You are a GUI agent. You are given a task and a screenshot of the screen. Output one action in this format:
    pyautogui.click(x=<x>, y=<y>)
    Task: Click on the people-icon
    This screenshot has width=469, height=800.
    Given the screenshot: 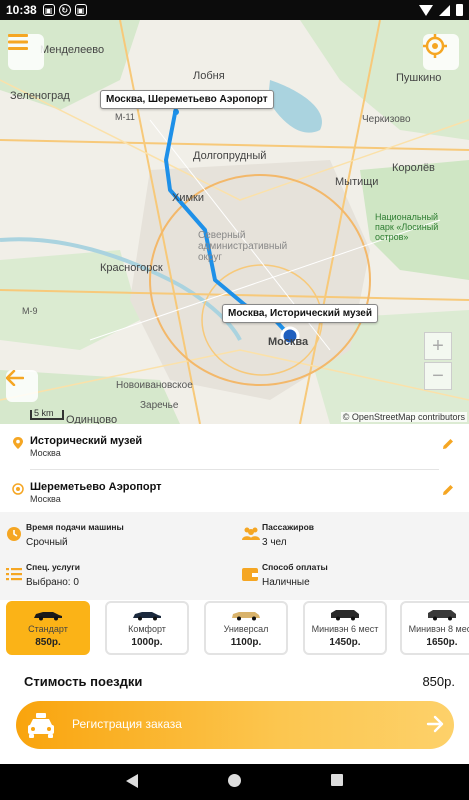 What is the action you would take?
    pyautogui.click(x=251, y=533)
    